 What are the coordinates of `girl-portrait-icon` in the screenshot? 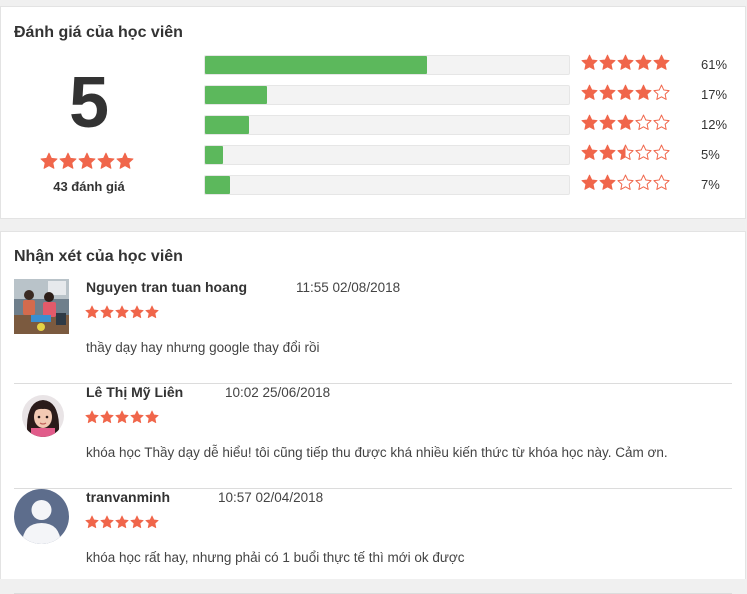 It's located at (43, 416).